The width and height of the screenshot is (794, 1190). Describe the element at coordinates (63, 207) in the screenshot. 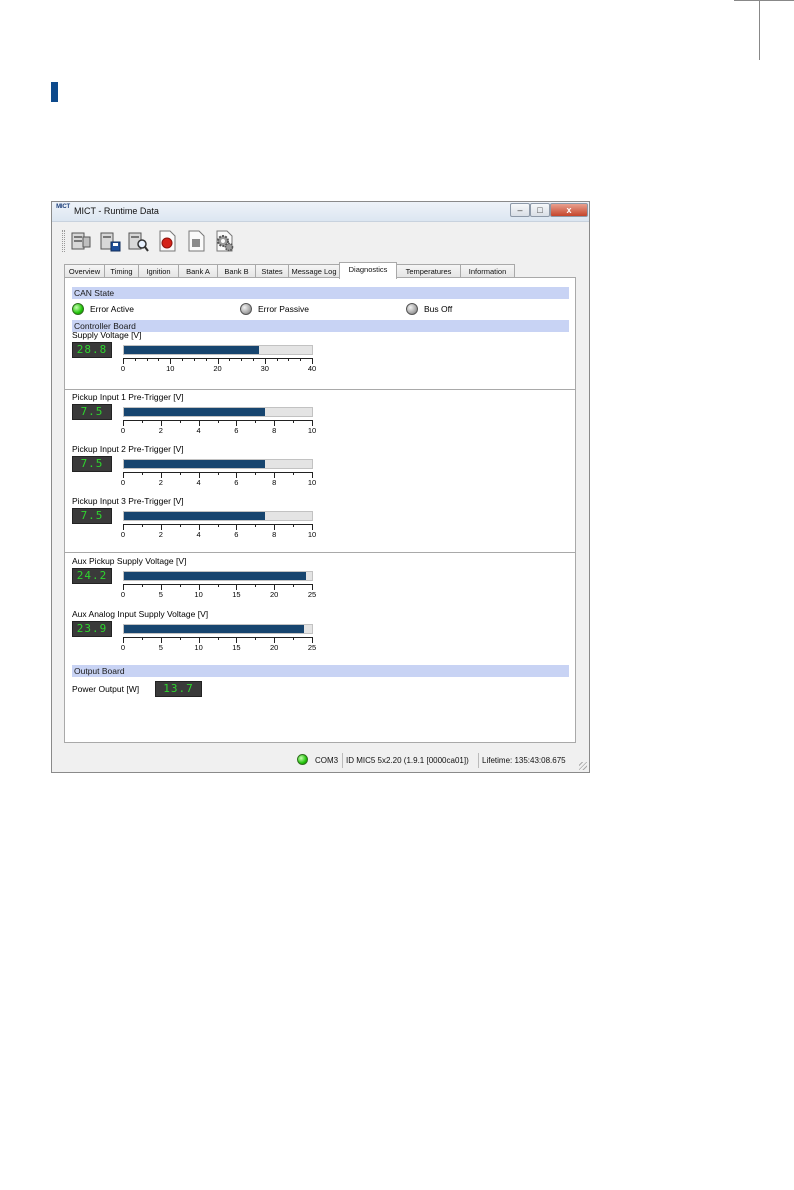

I see `app-logo: MICT` at that location.